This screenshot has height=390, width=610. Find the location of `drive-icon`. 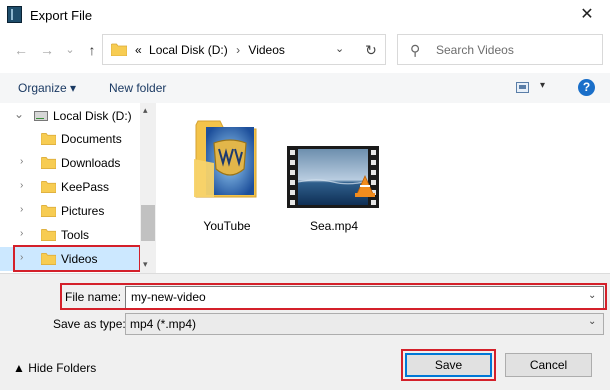

drive-icon is located at coordinates (41, 116).